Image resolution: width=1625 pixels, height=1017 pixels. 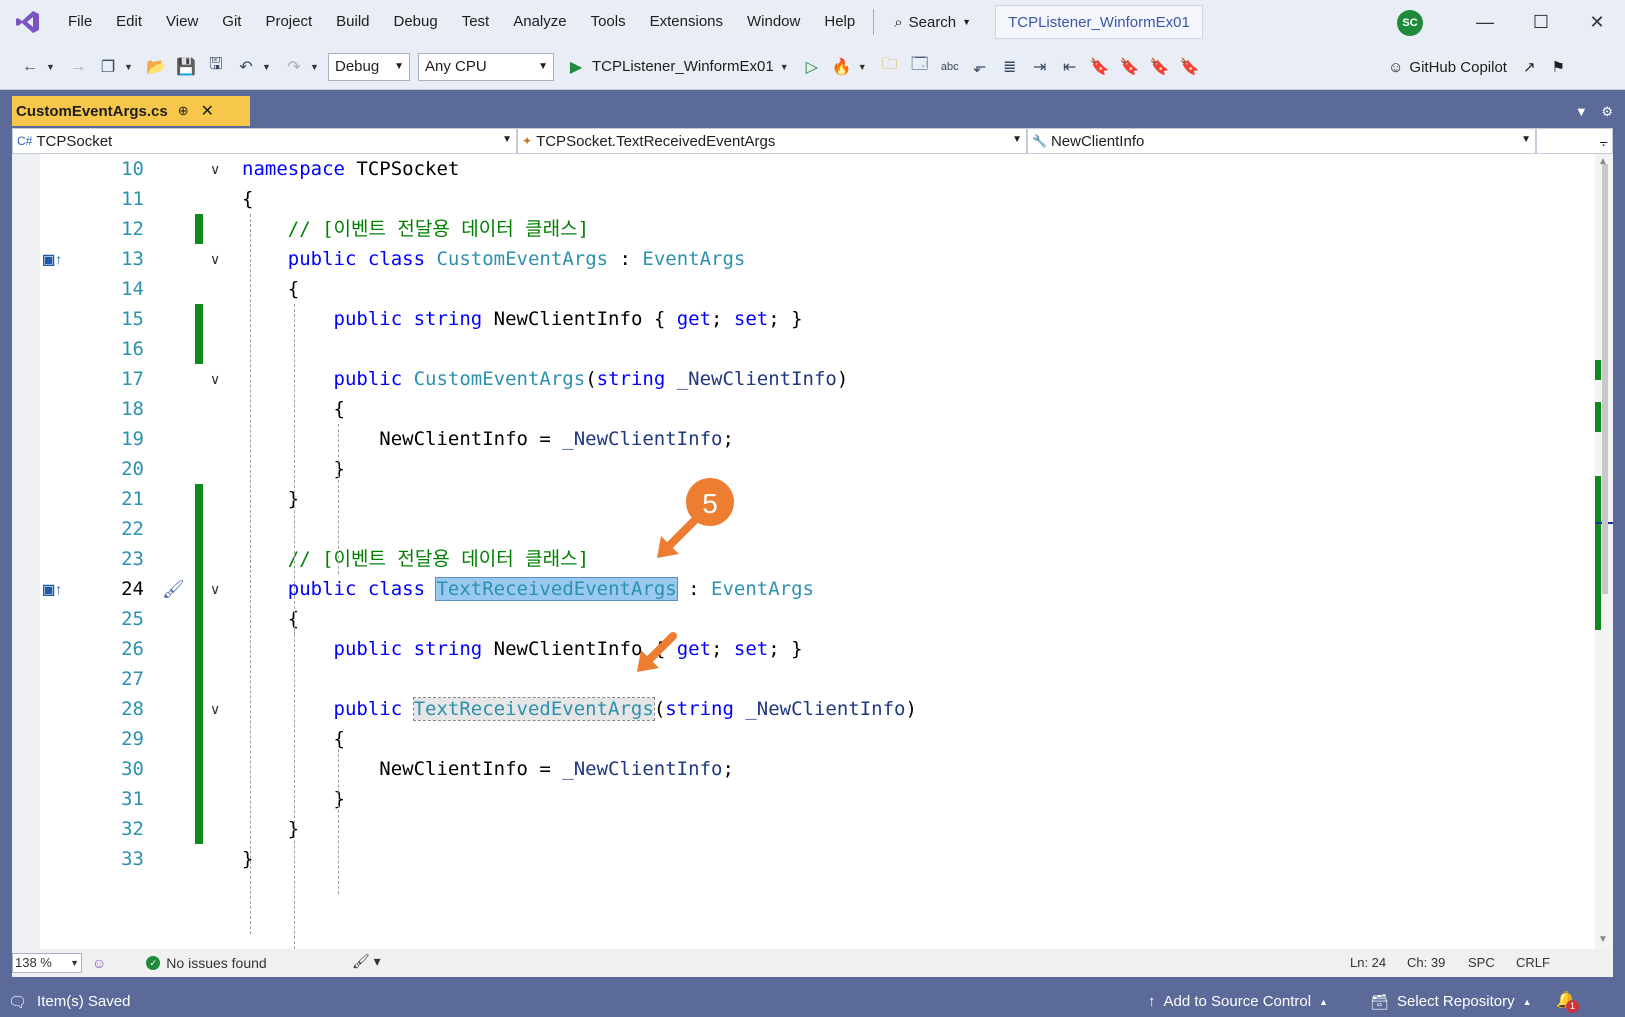 What do you see at coordinates (182, 22) in the screenshot?
I see `menu-item-view: View` at bounding box center [182, 22].